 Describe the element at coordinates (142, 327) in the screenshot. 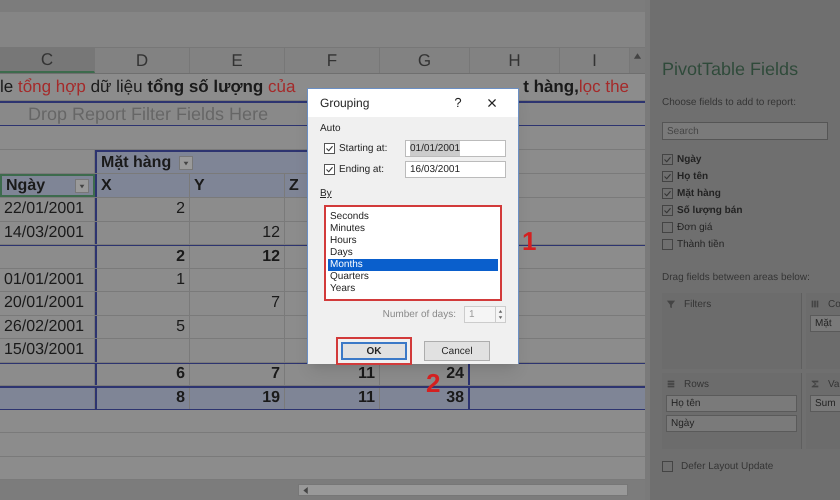

I see `value-cell: 5` at that location.